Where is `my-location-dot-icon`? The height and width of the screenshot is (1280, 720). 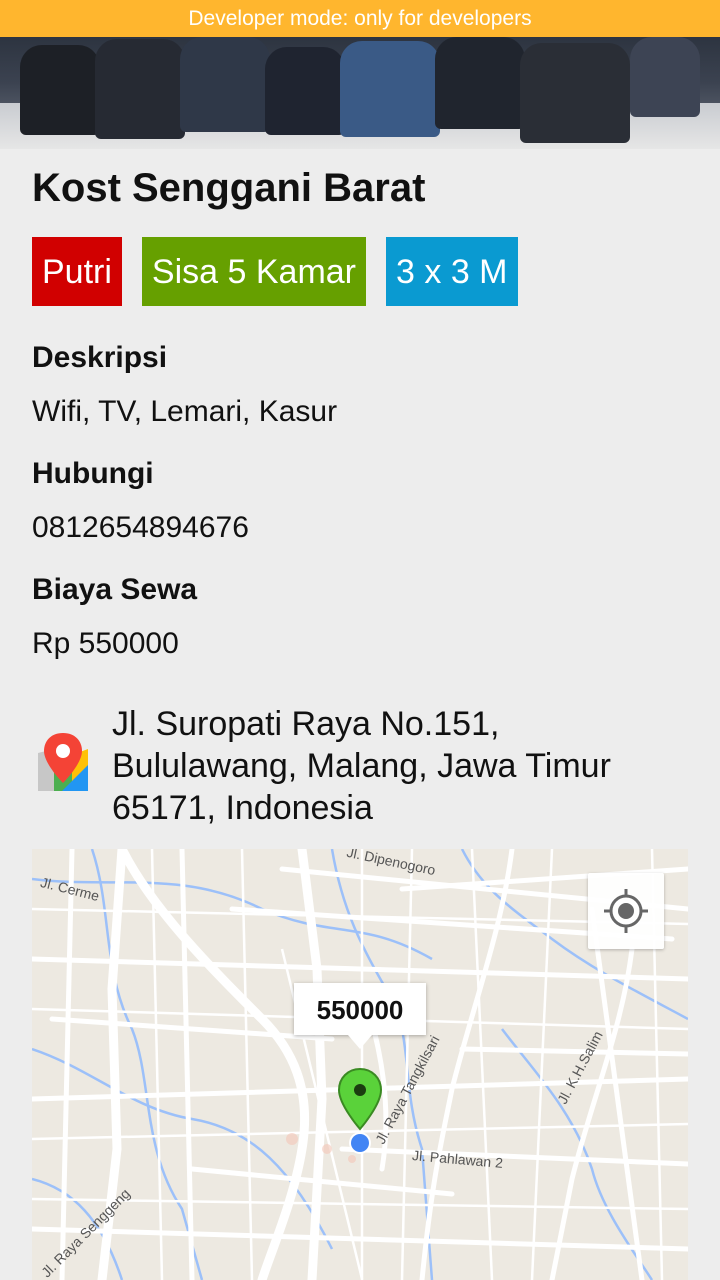
my-location-dot-icon is located at coordinates (360, 1143).